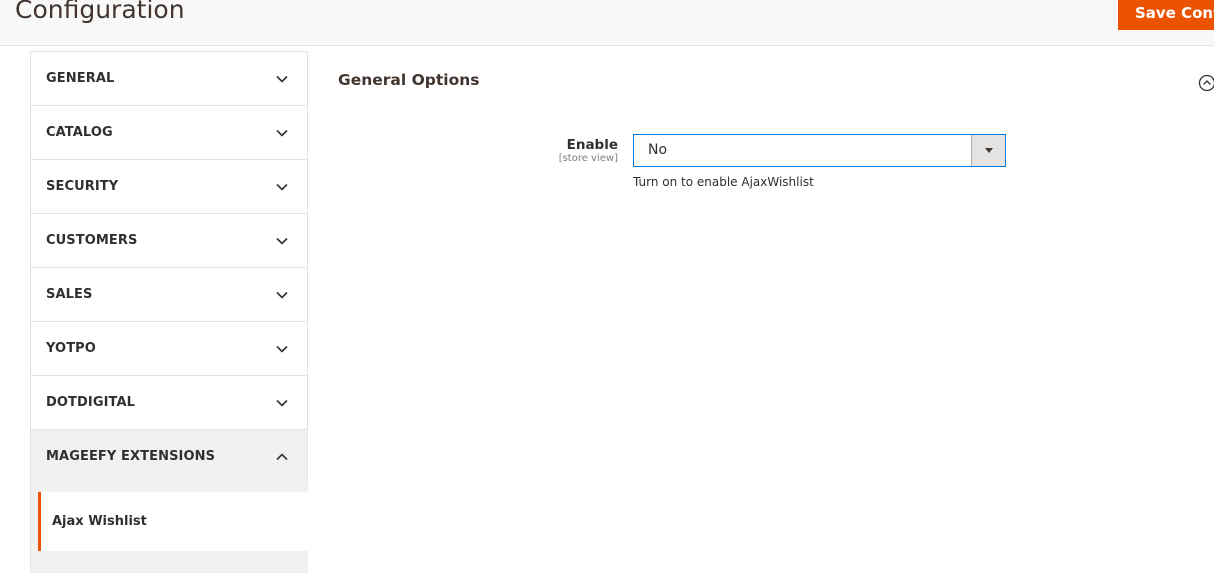  Describe the element at coordinates (82, 186) in the screenshot. I see `sidebar-item-label: SECURITY` at that location.